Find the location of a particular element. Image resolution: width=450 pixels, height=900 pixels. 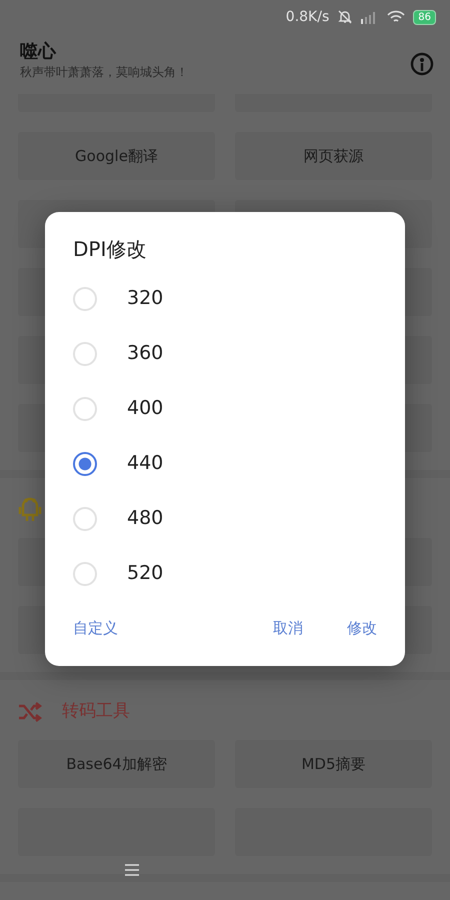

option-label: 400 is located at coordinates (145, 408).